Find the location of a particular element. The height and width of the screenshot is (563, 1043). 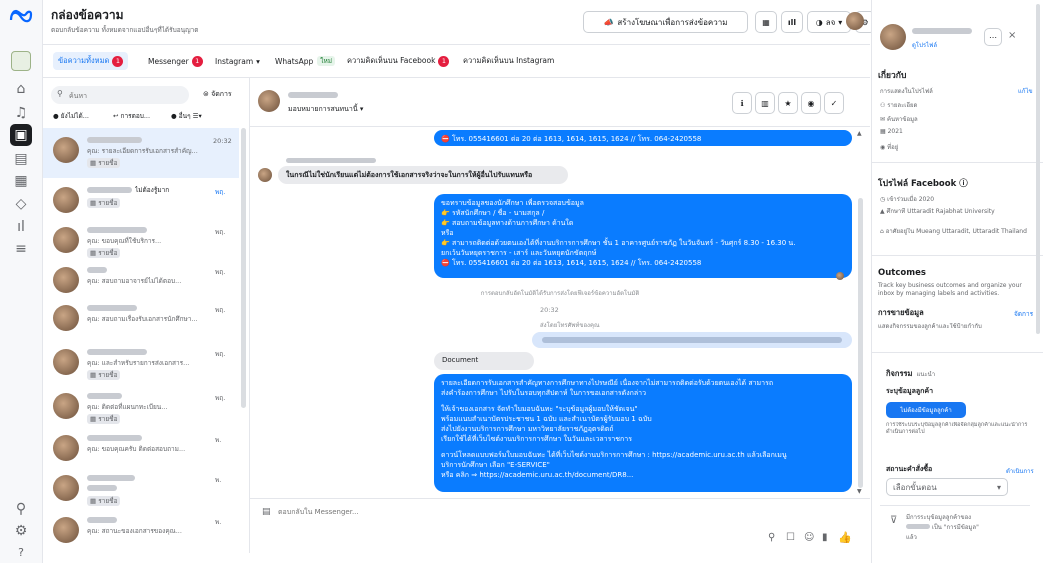

help-icon: ? is located at coordinates (21, 552).